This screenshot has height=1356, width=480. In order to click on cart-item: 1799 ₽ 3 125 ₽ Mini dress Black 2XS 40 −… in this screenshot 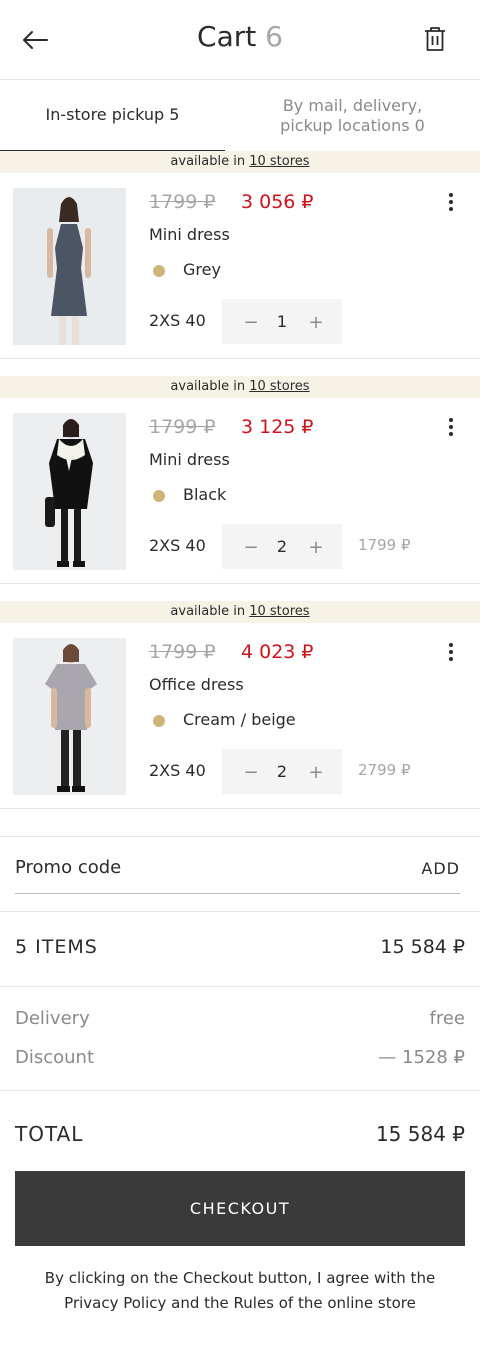, I will do `click(240, 491)`.